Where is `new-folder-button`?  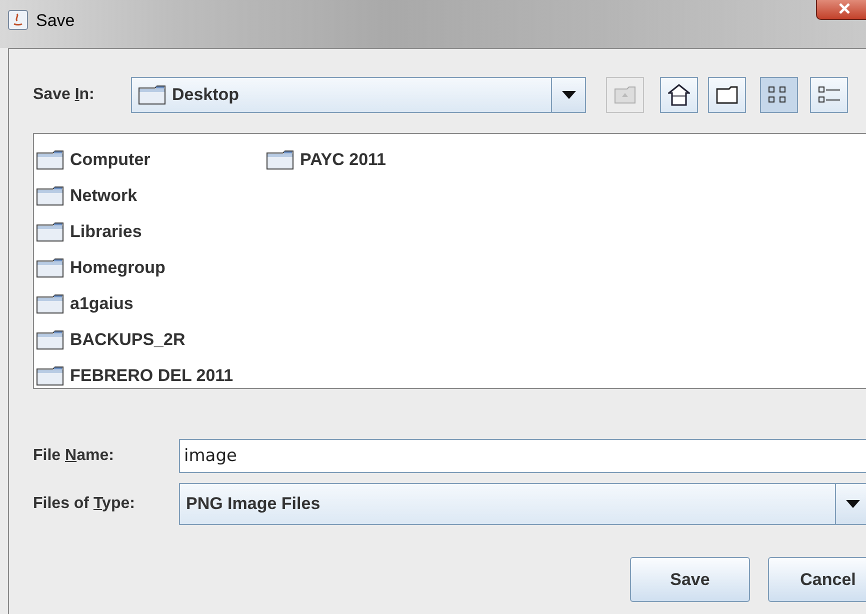 new-folder-button is located at coordinates (727, 95).